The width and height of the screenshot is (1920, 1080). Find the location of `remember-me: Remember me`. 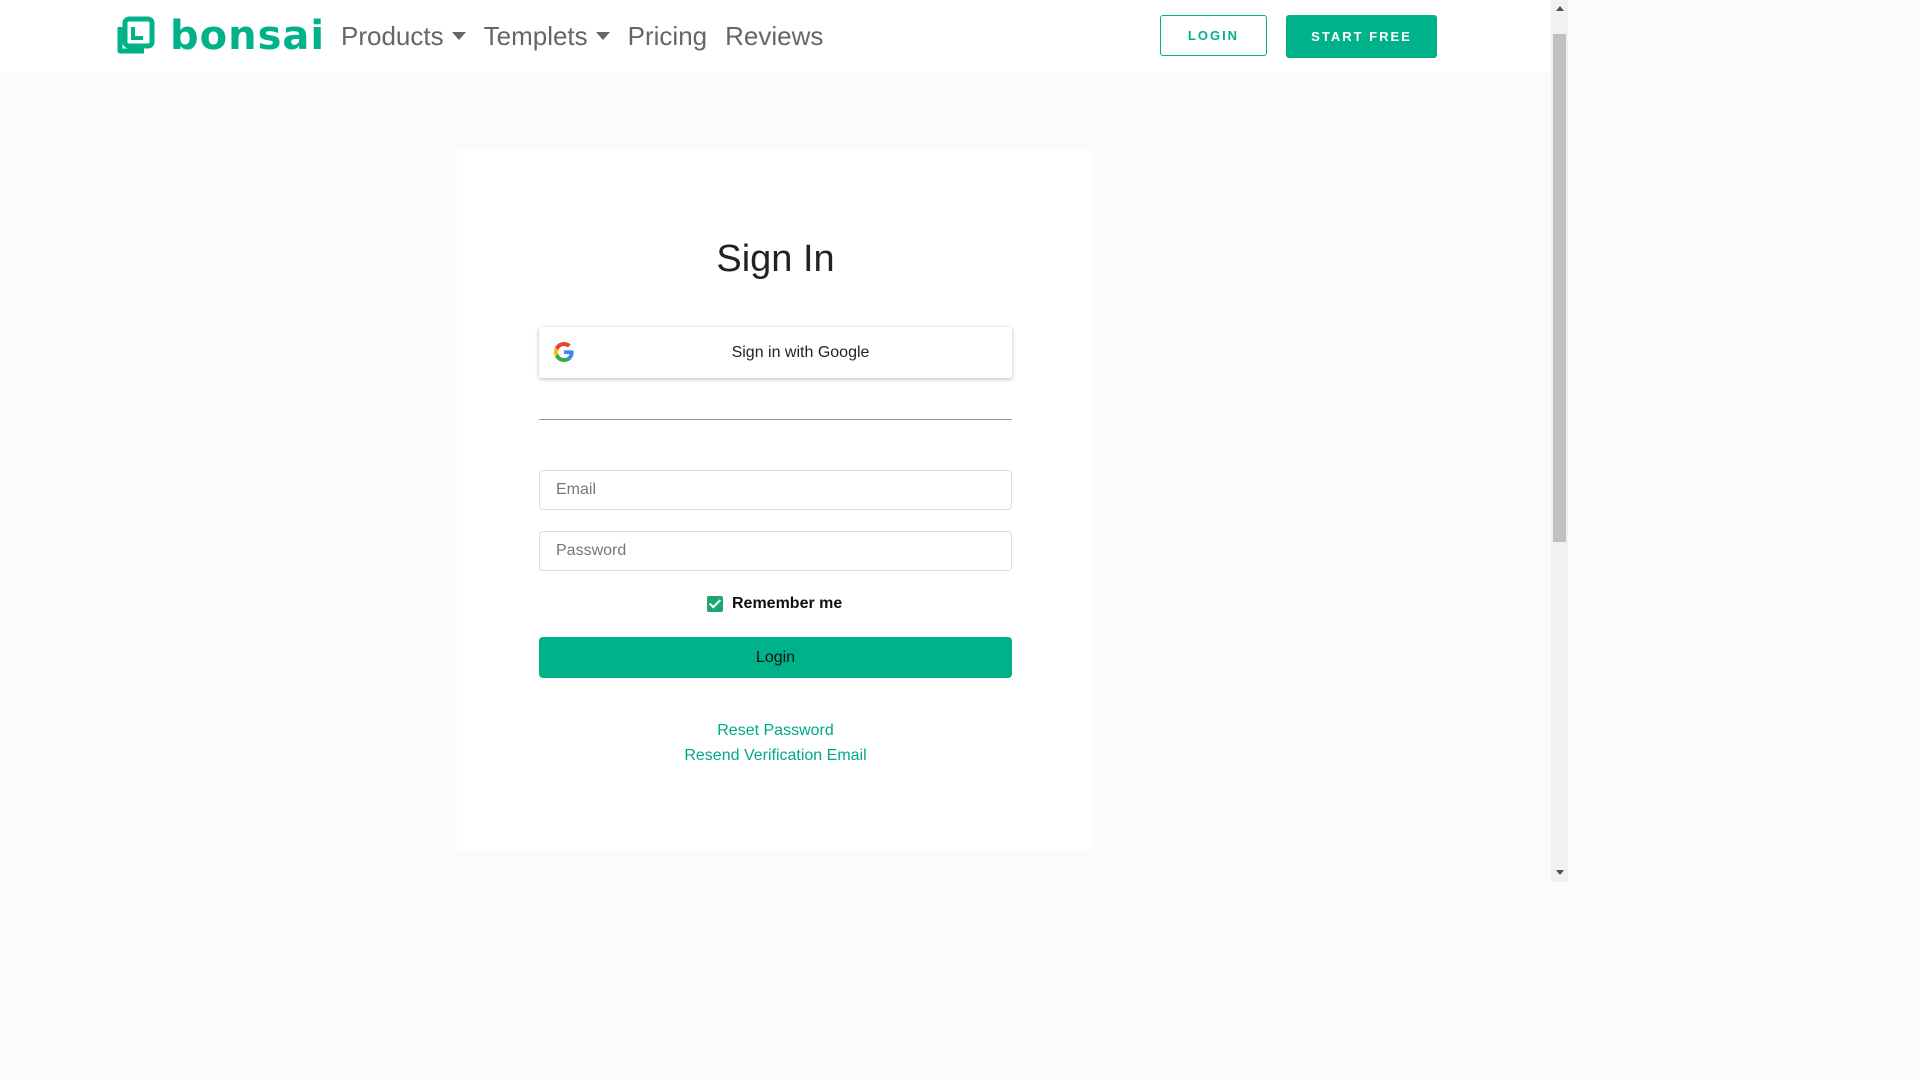

remember-me: Remember me is located at coordinates (774, 604).